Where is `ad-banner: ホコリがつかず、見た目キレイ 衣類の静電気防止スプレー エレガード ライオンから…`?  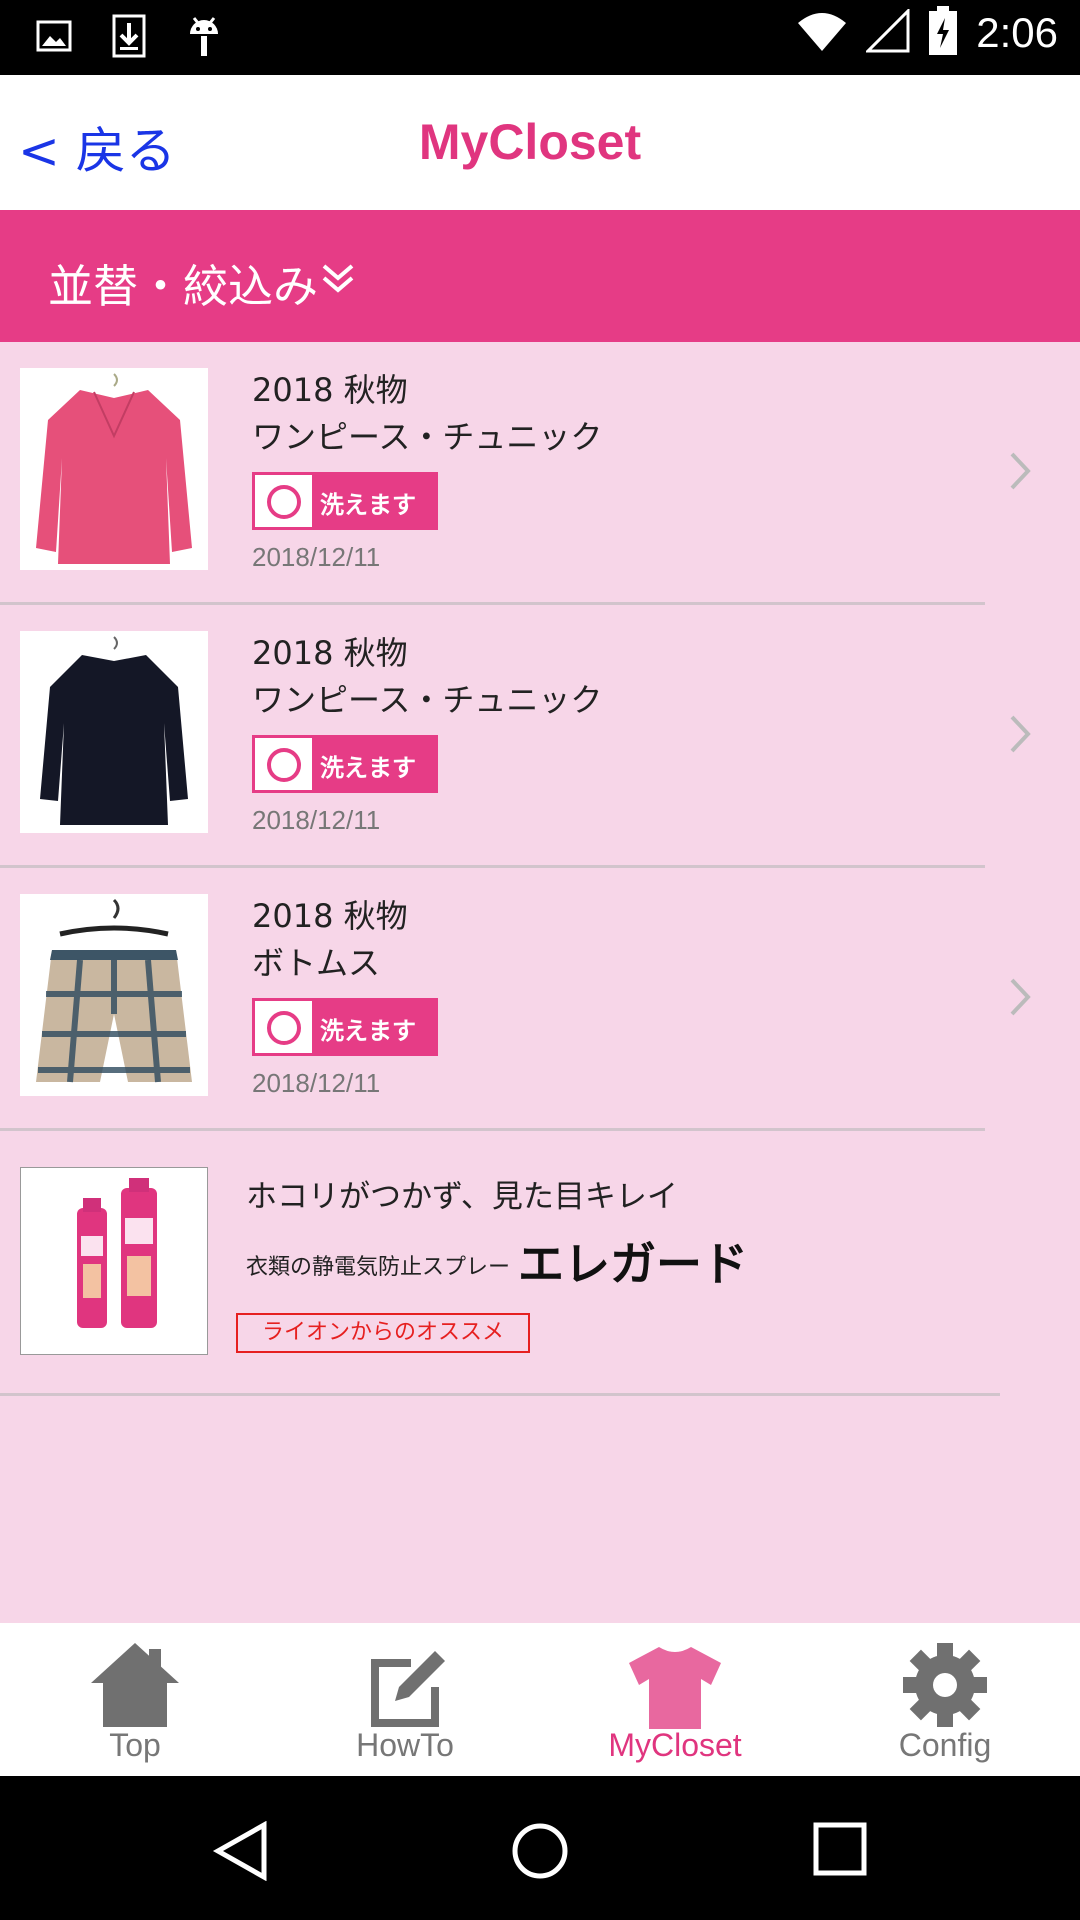
ad-banner: ホコリがつかず、見た目キレイ 衣類の静電気防止スプレー エレガード ライオンから… is located at coordinates (540, 1263).